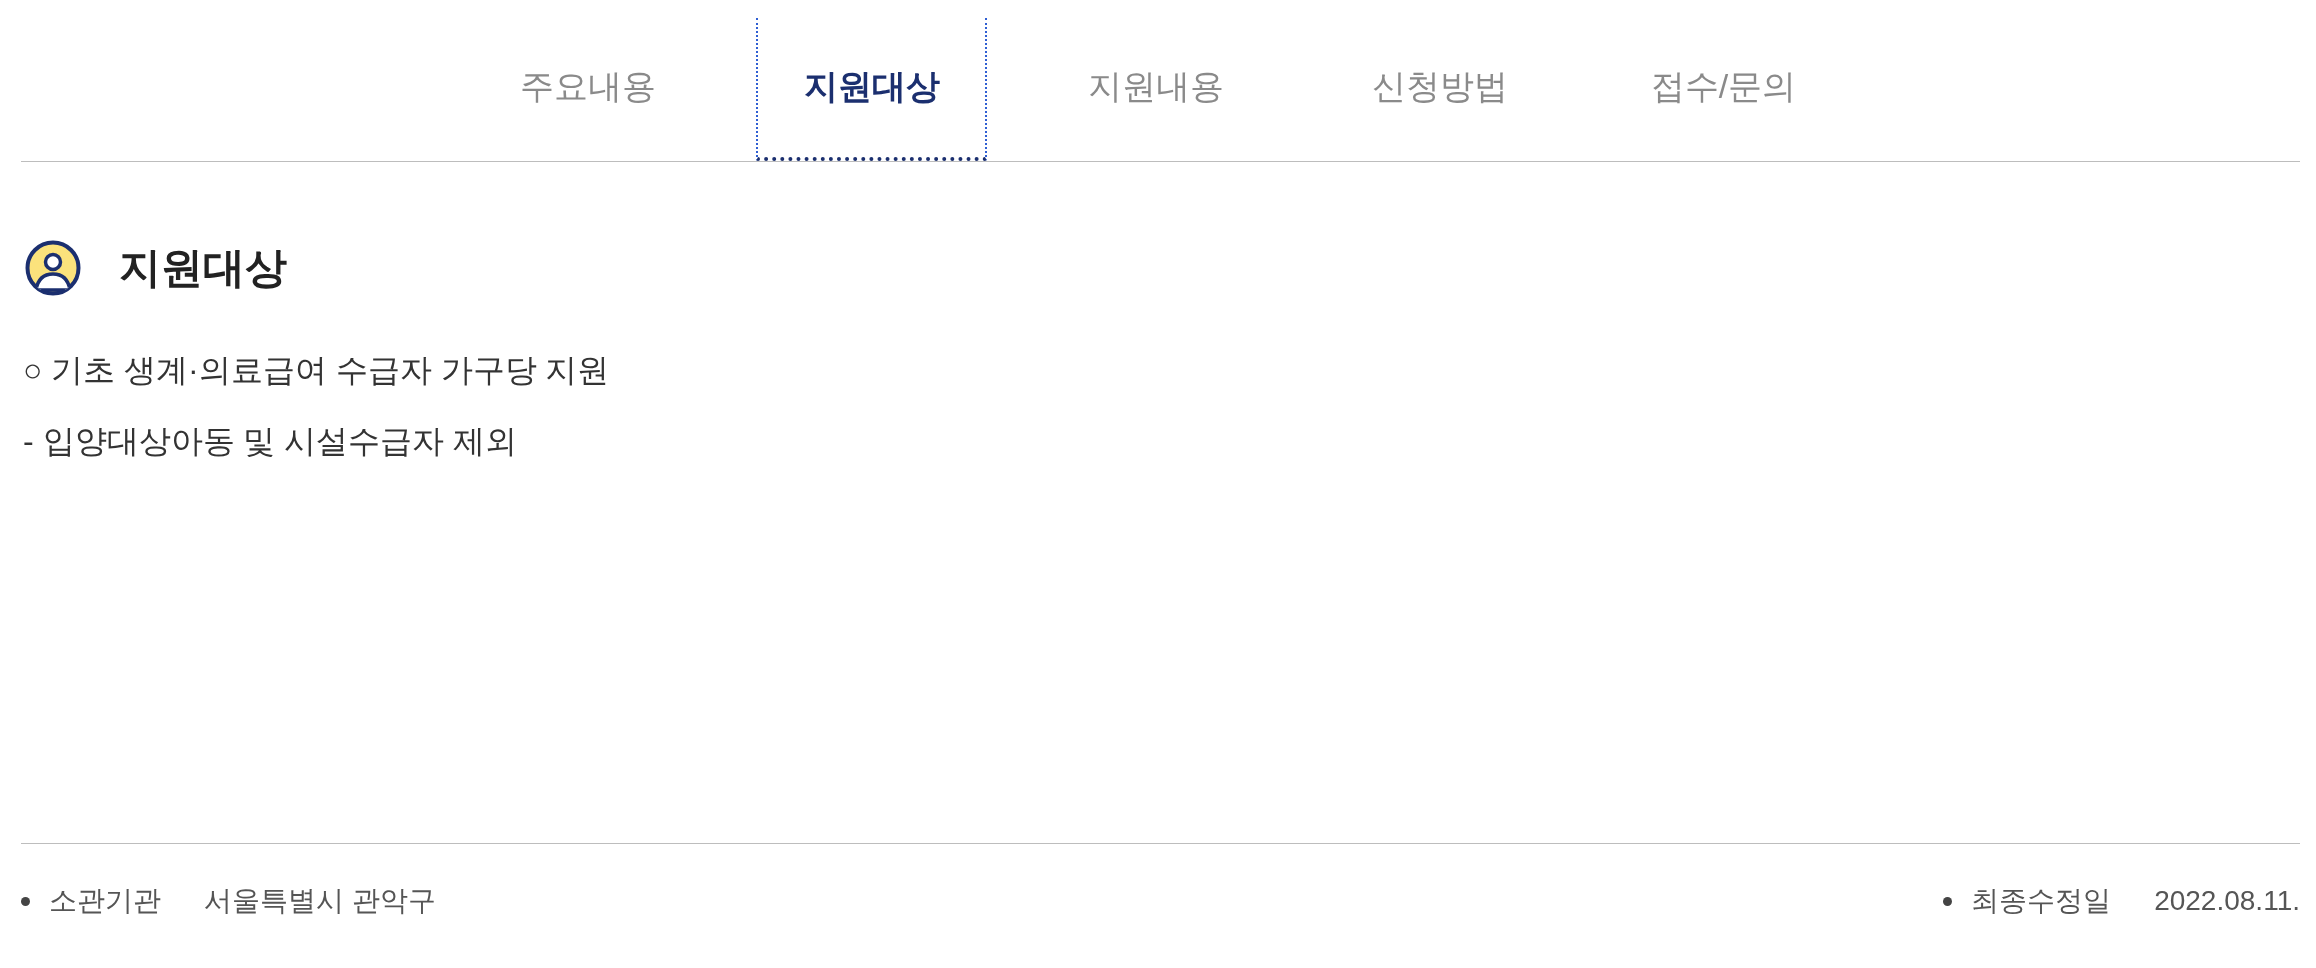 Image resolution: width=2316 pixels, height=968 pixels. What do you see at coordinates (1155, 89) in the screenshot?
I see `tab: 지원내용` at bounding box center [1155, 89].